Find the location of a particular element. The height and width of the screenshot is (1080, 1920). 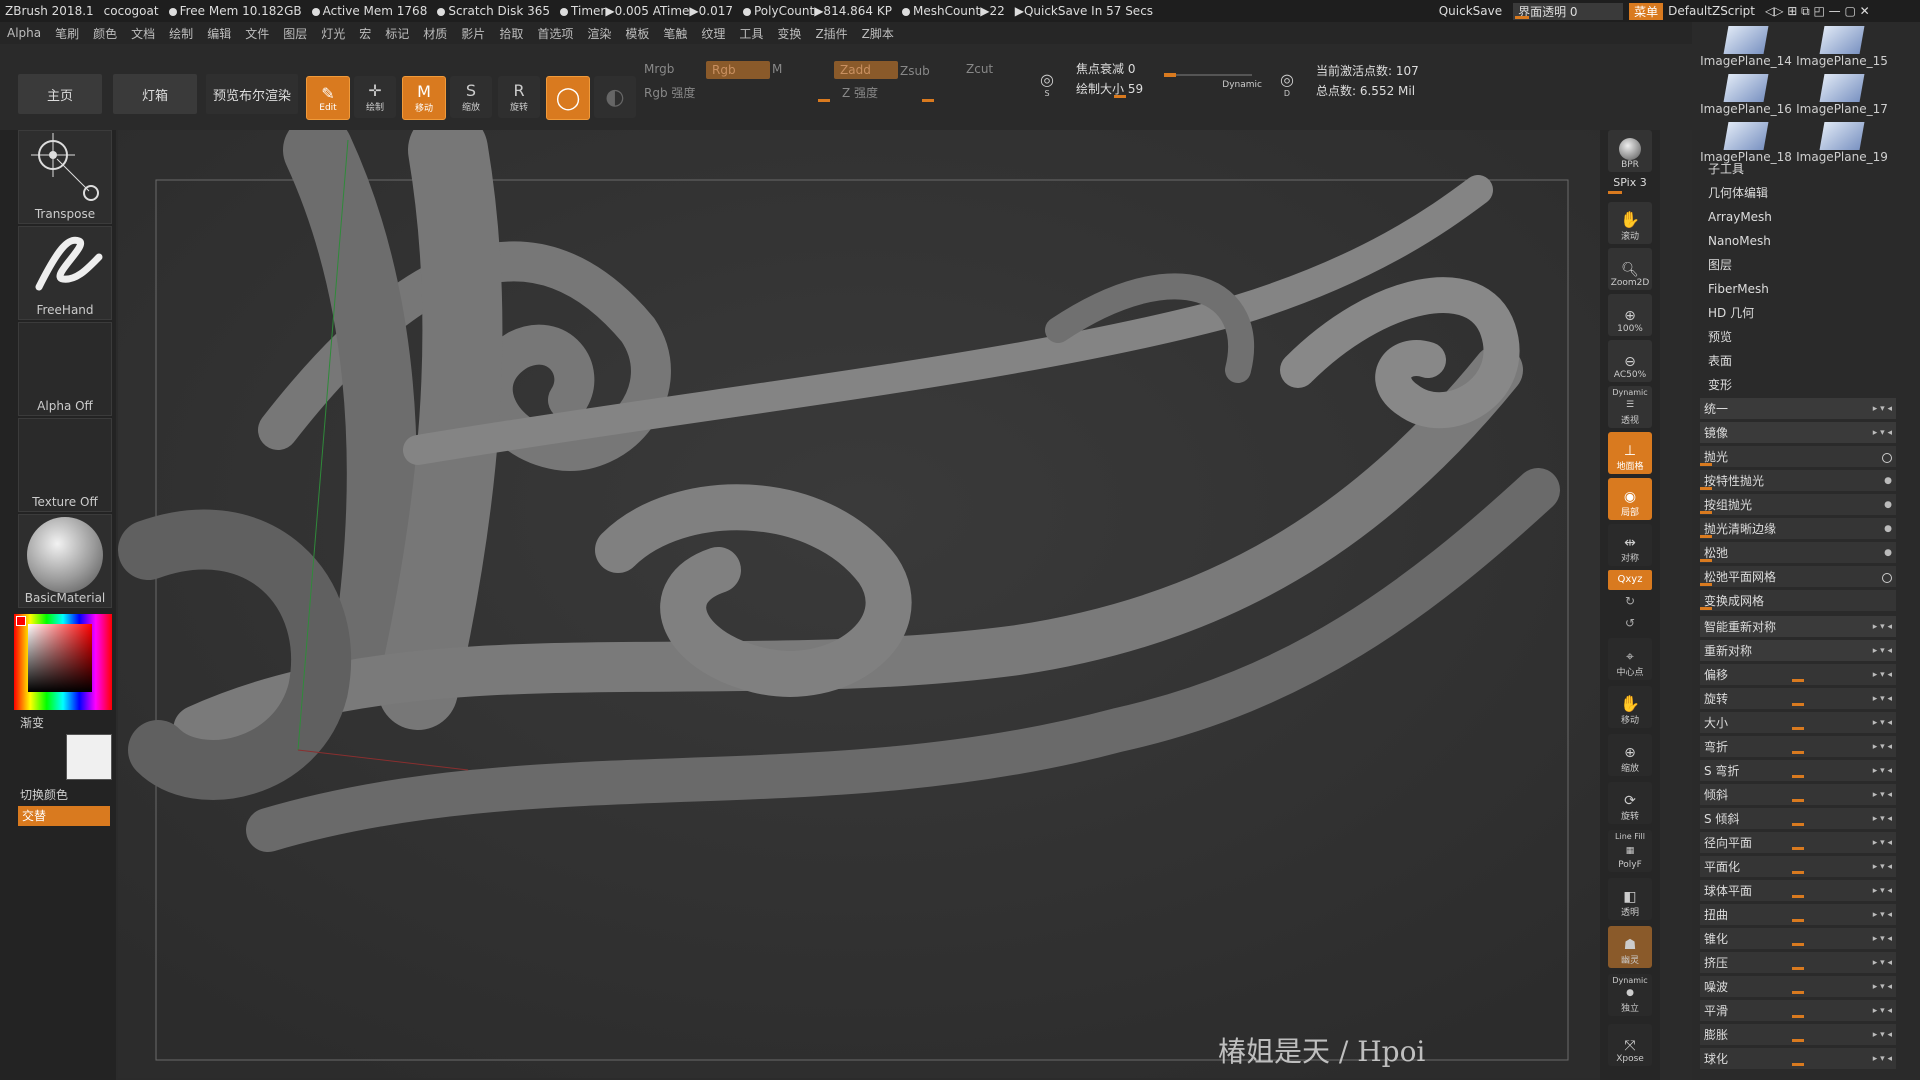

bool-render-button: 预览布尔渲染 is located at coordinates (252, 94).